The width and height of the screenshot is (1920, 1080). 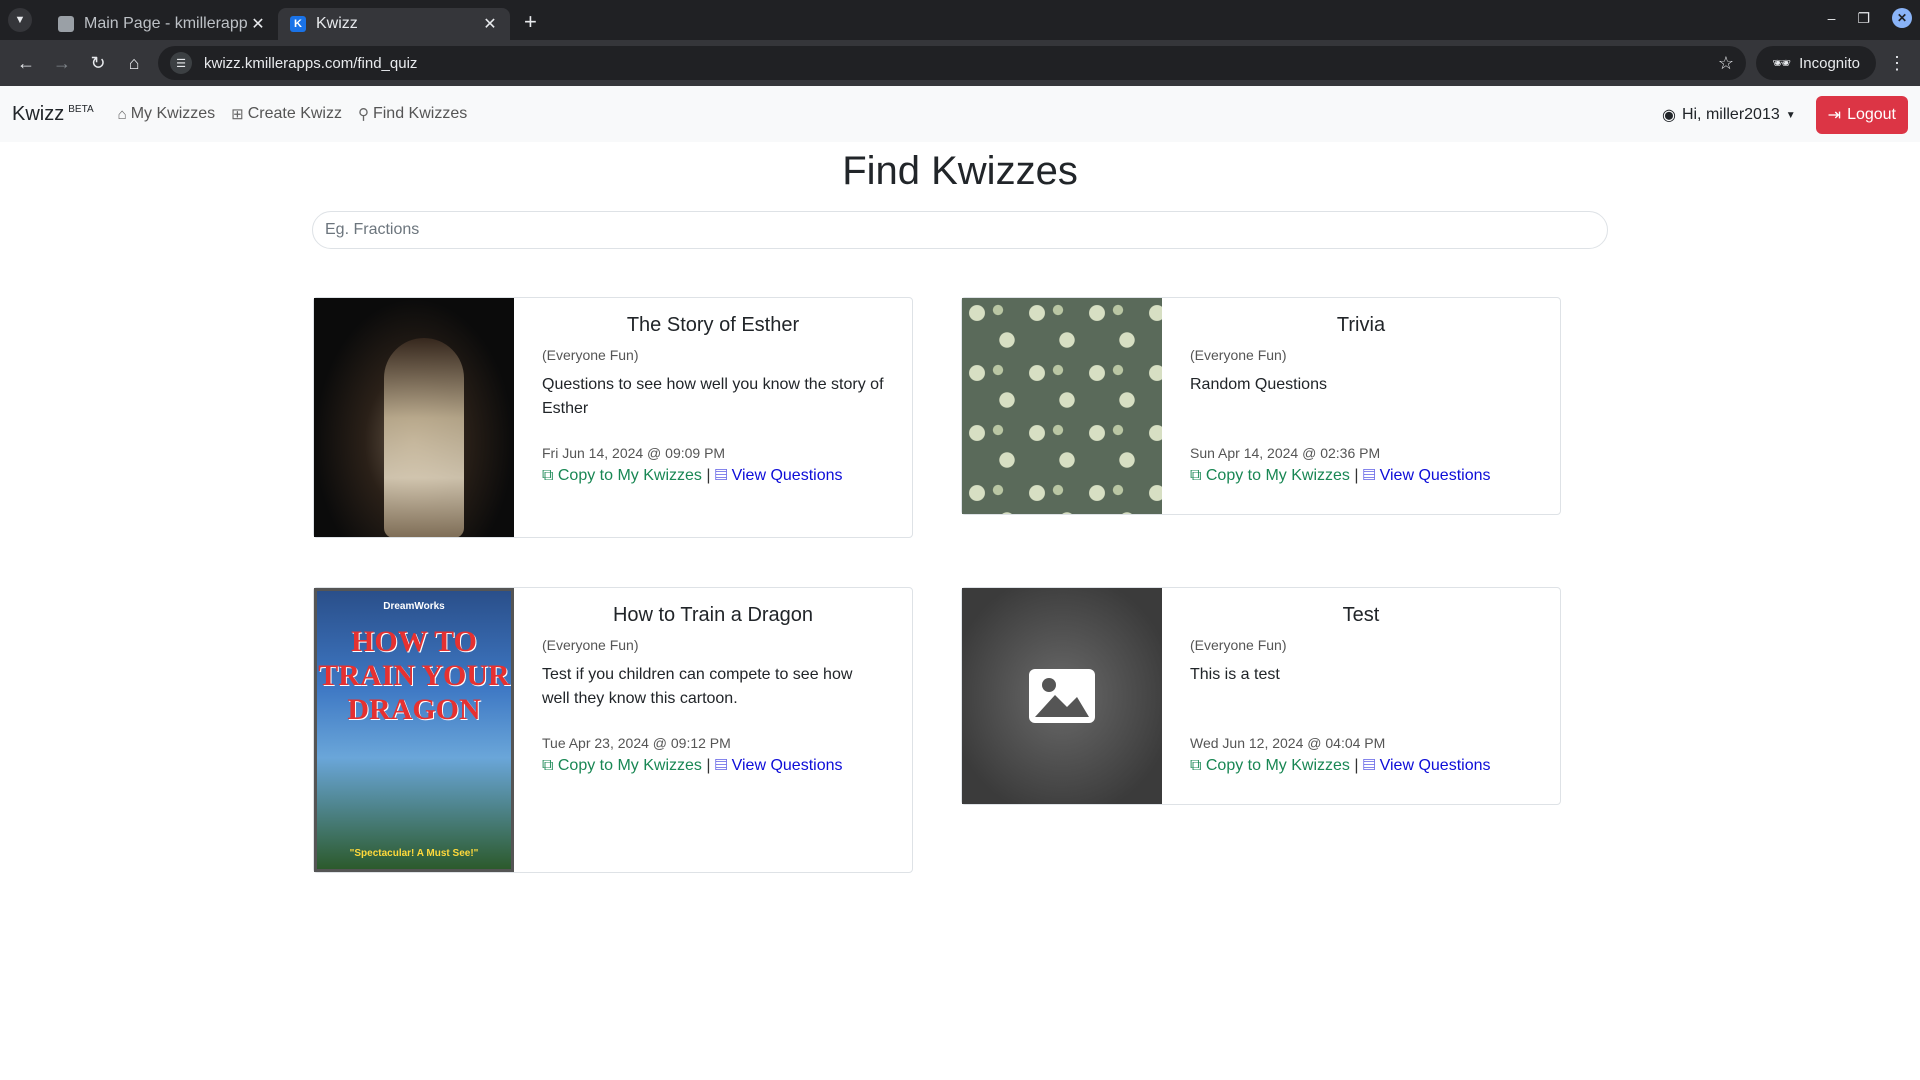 I want to click on tab-title: Kwizz, so click(x=337, y=23).